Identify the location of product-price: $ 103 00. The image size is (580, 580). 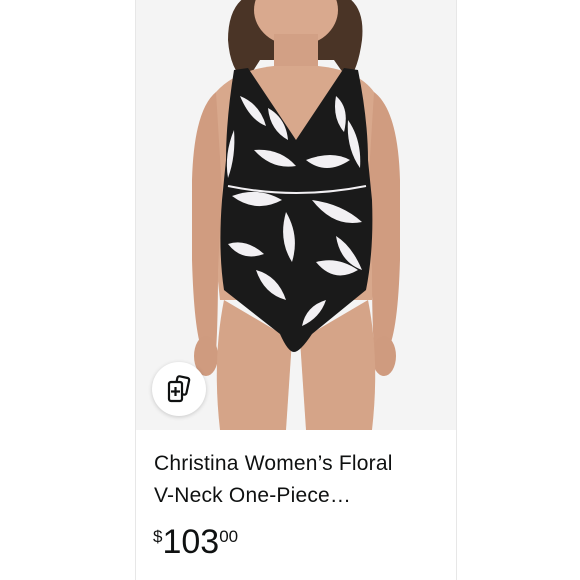
(195, 542).